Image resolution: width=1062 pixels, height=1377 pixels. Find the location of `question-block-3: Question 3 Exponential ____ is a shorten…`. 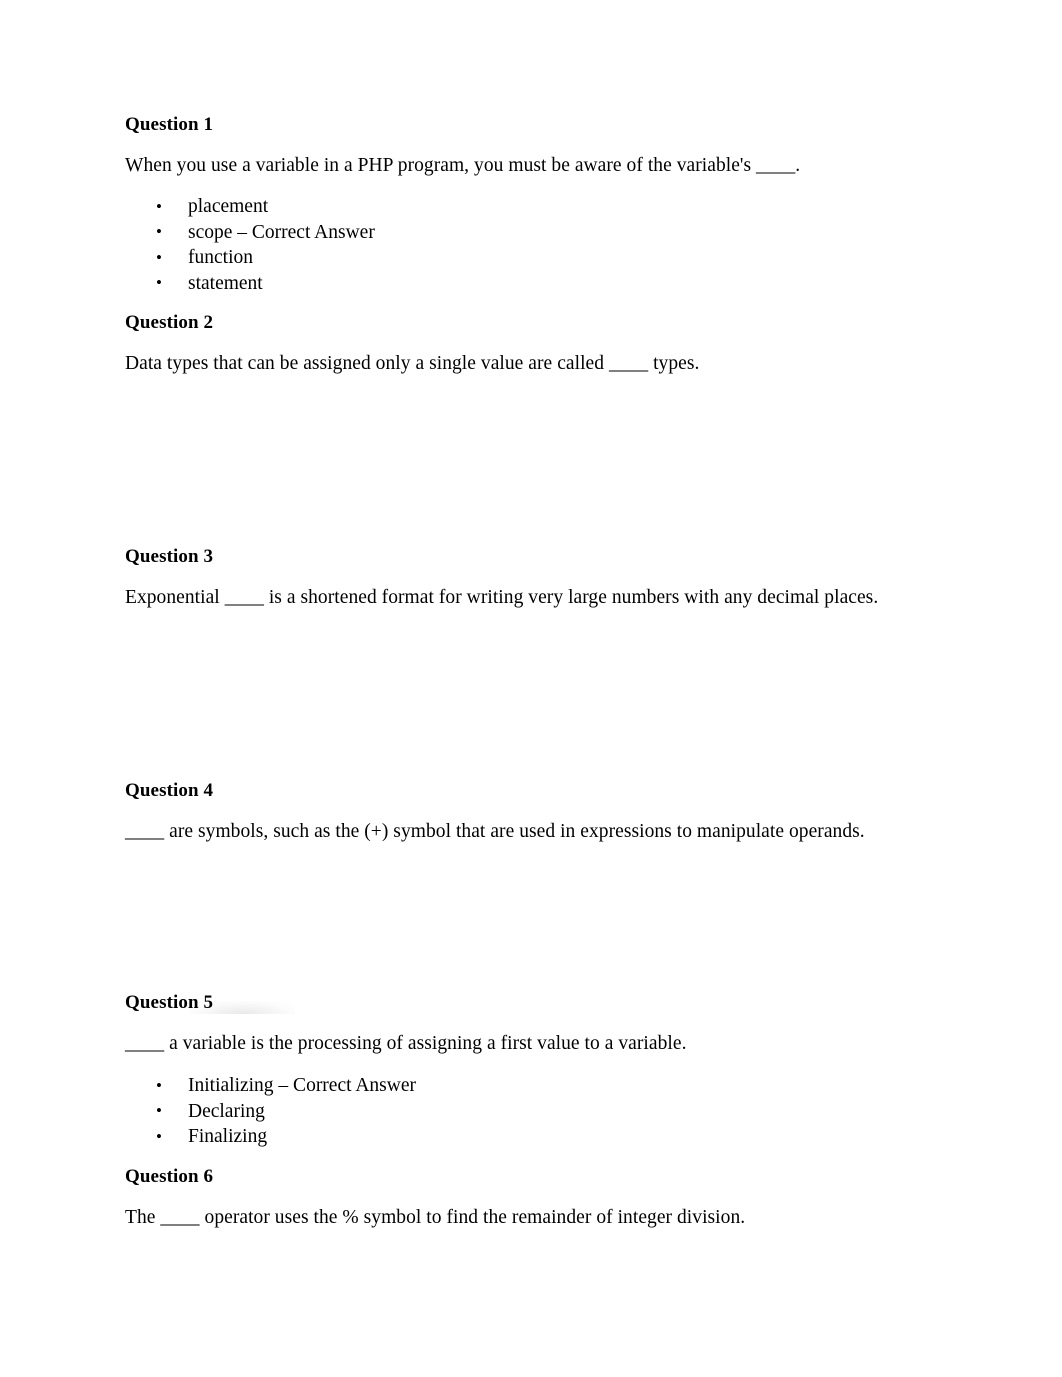

question-block-3: Question 3 Exponential ____ is a shorten… is located at coordinates (531, 578).